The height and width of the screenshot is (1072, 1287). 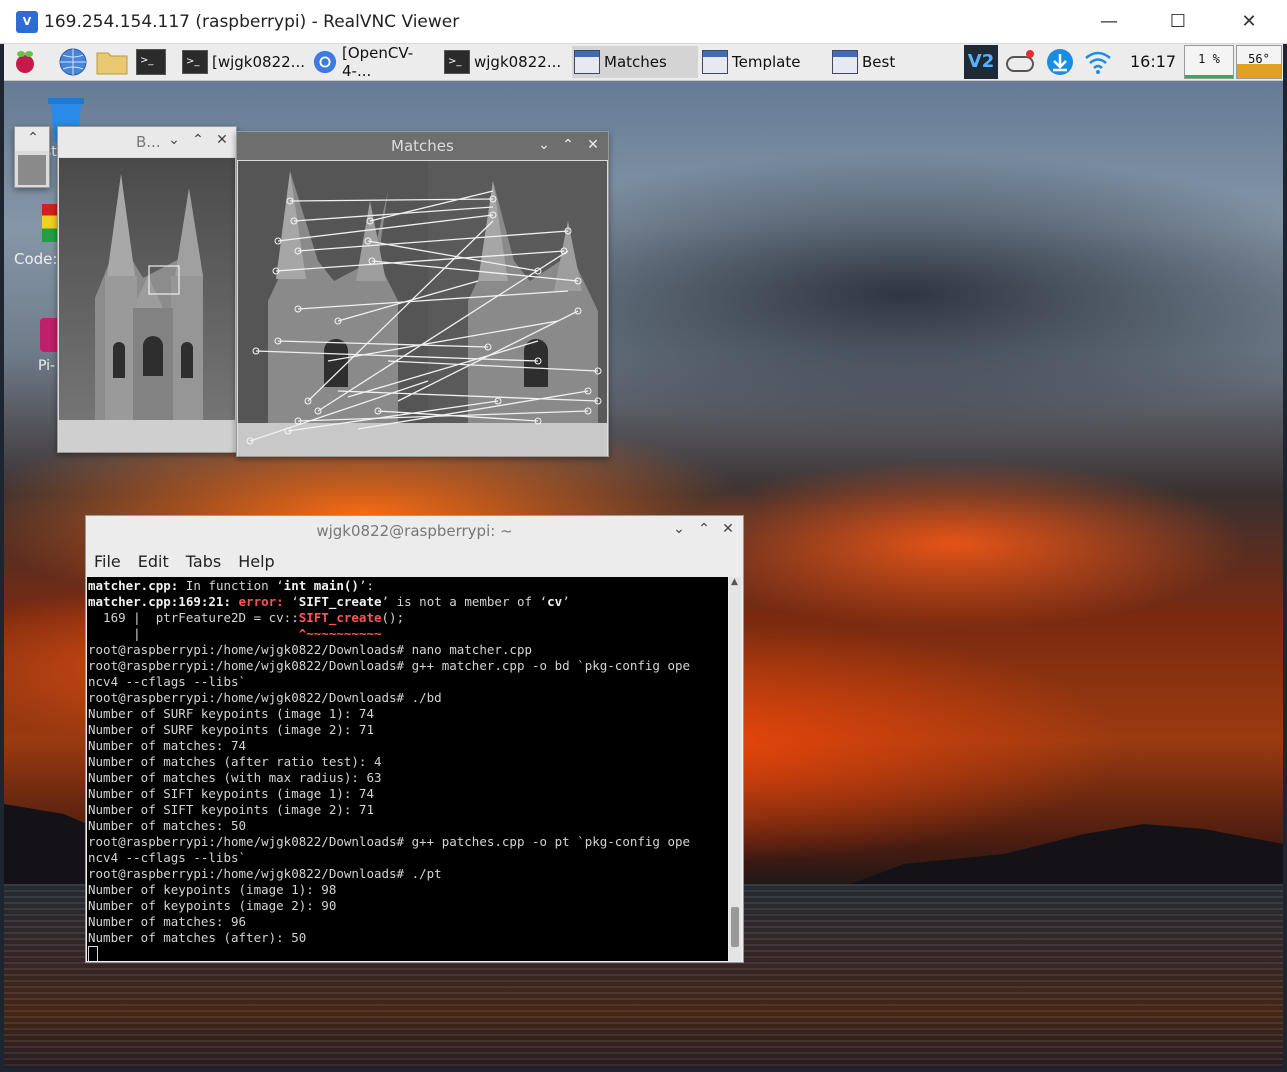 I want to click on terminal-menubar: File Edit Tabs Help, so click(x=414, y=561).